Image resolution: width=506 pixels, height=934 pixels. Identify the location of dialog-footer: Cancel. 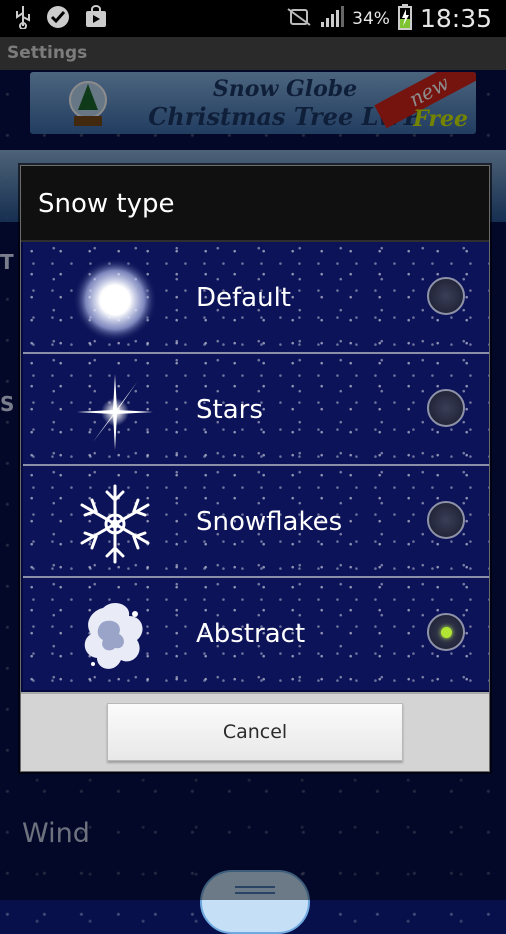
(255, 731).